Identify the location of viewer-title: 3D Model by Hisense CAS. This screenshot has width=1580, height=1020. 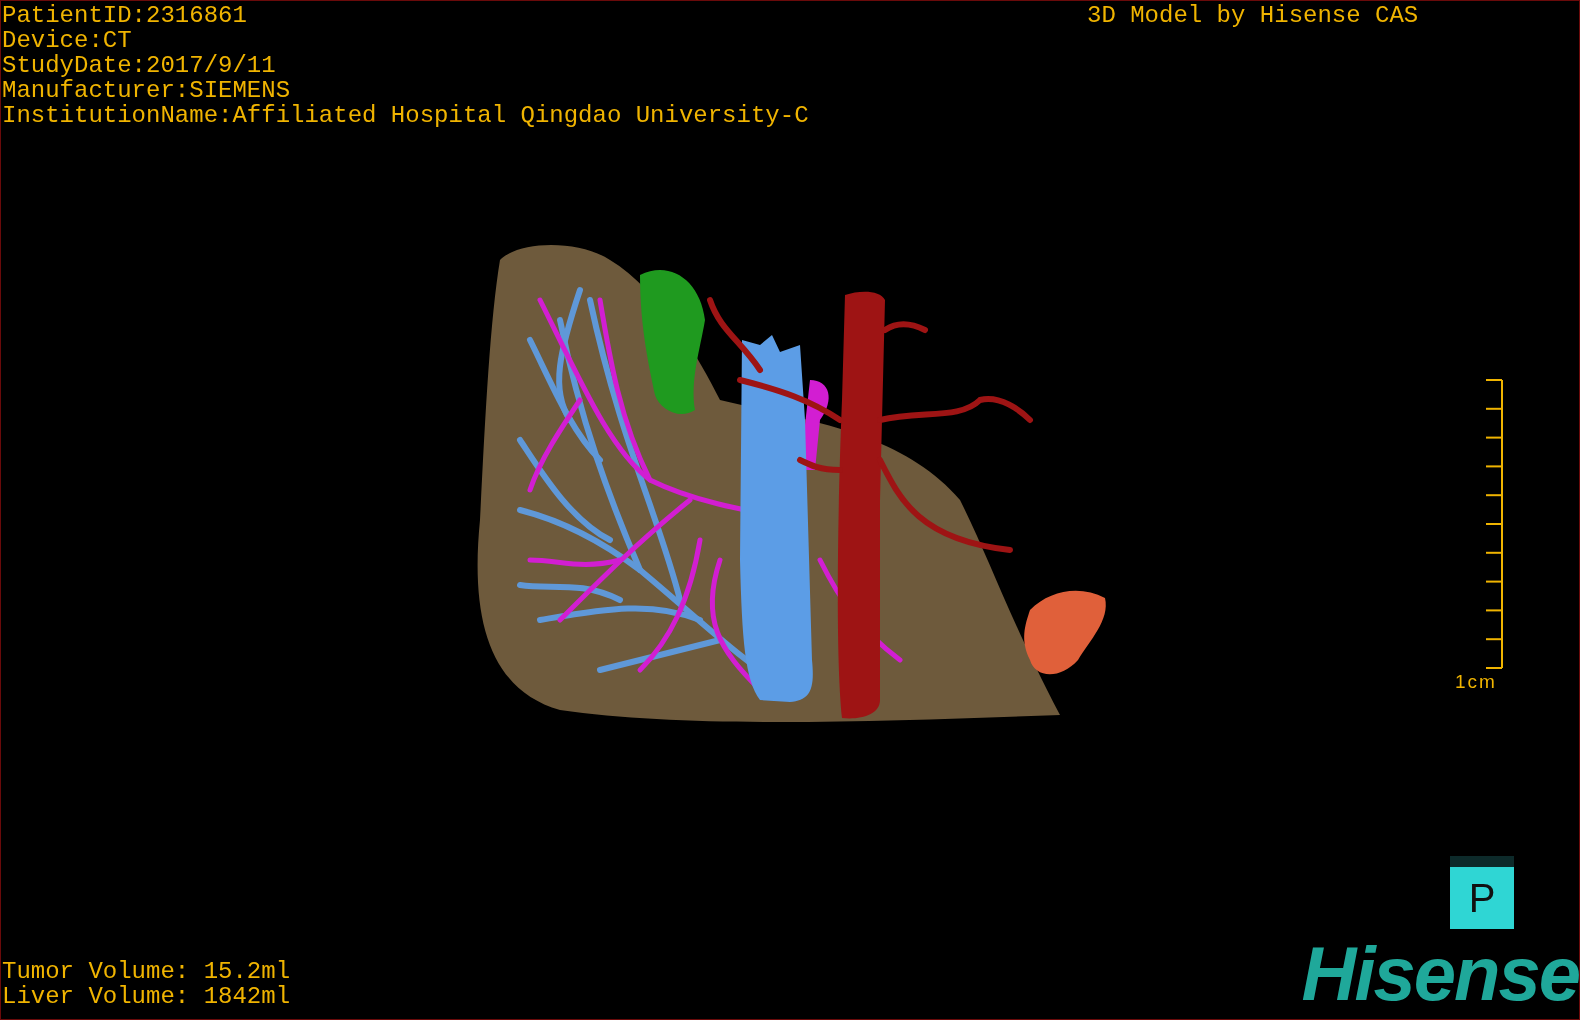
(1253, 15).